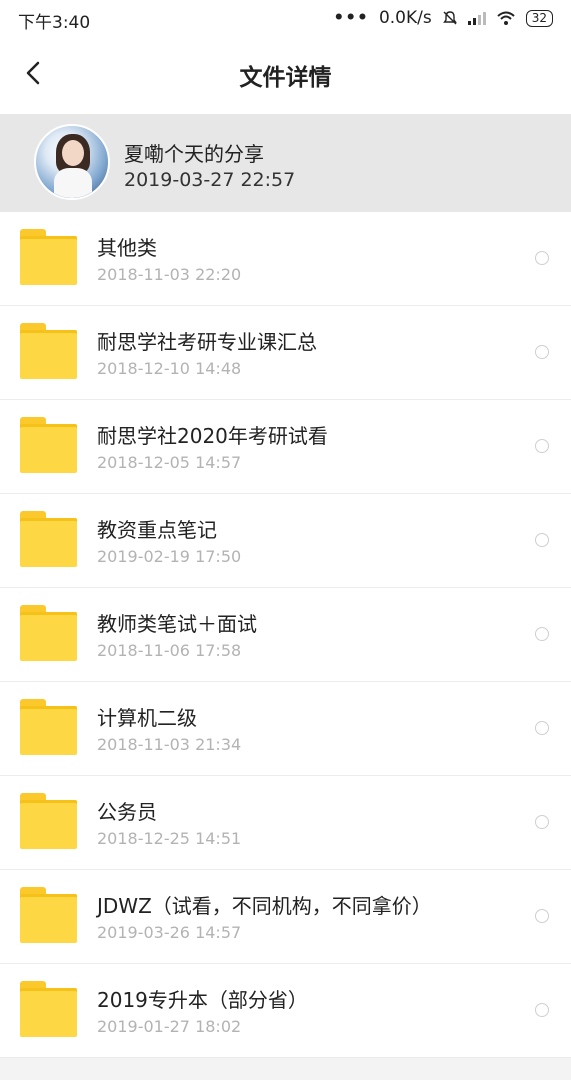  Describe the element at coordinates (285, 541) in the screenshot. I see `file-row: 教资重点笔记 2019-02-19 17:50` at that location.